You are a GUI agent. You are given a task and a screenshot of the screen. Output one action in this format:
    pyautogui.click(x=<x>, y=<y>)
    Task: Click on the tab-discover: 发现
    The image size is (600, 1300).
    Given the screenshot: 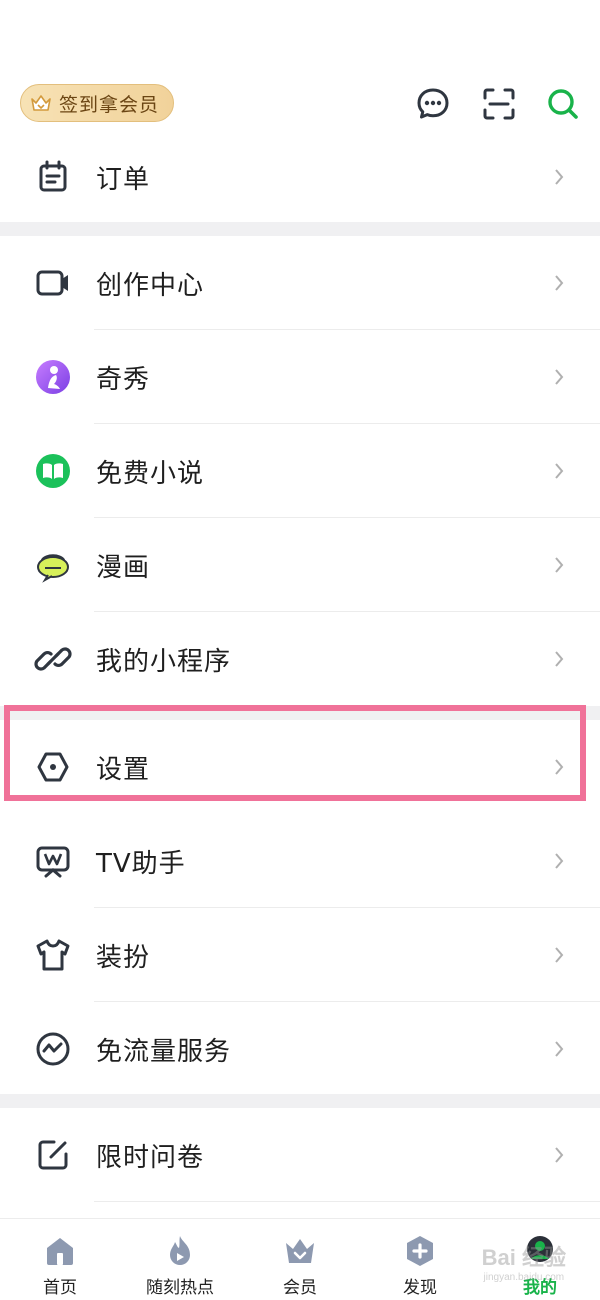 What is the action you would take?
    pyautogui.click(x=420, y=1259)
    